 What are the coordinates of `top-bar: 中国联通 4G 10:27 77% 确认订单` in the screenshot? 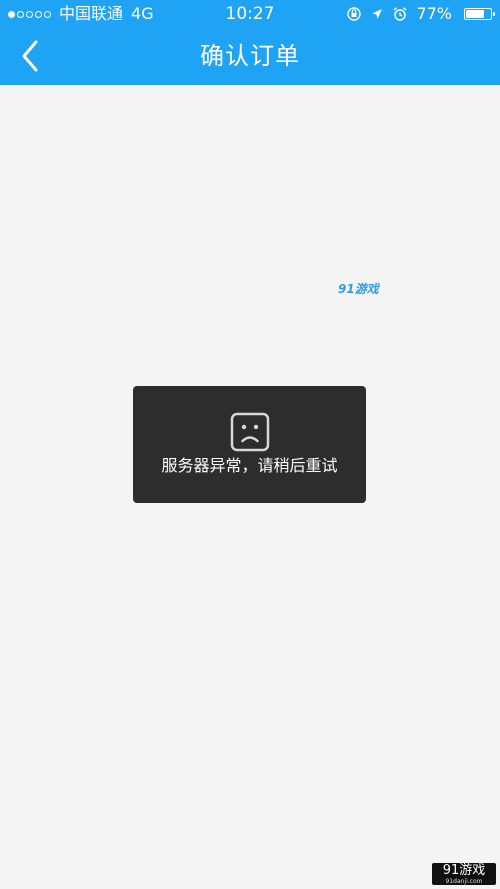 It's located at (250, 42).